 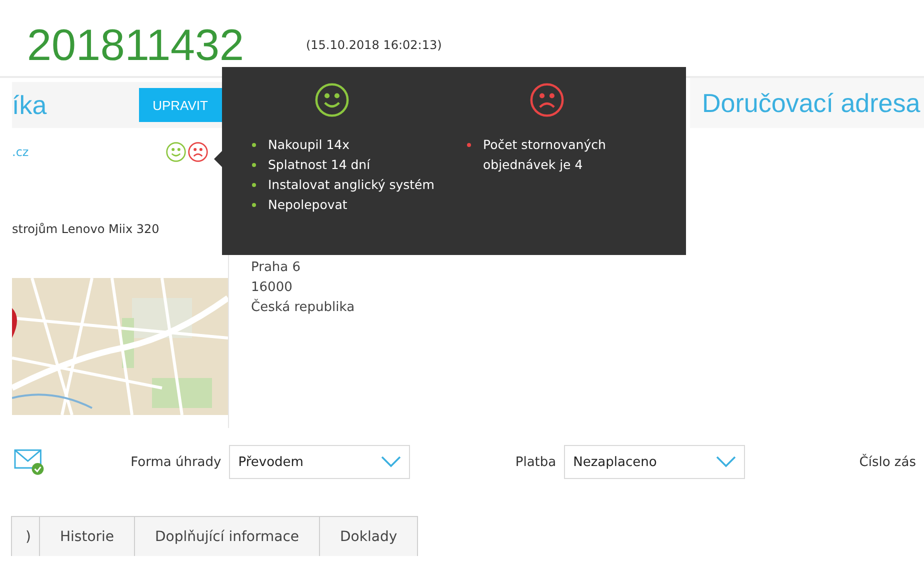 What do you see at coordinates (319, 462) in the screenshot?
I see `select-field: Převodem` at bounding box center [319, 462].